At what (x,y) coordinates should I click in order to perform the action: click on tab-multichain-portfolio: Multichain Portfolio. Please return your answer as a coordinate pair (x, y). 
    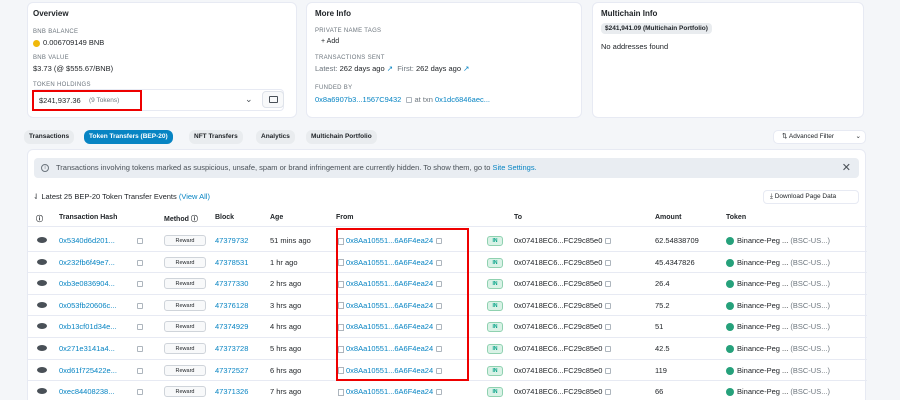
    Looking at the image, I should click on (341, 137).